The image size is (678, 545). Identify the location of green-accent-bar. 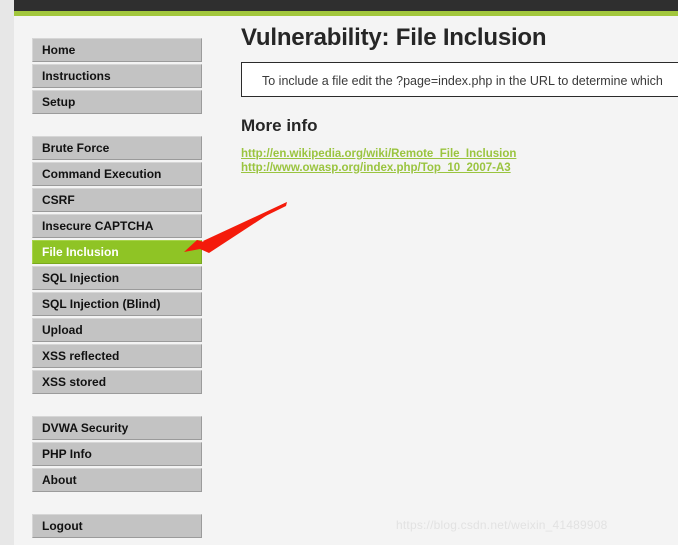
(346, 13).